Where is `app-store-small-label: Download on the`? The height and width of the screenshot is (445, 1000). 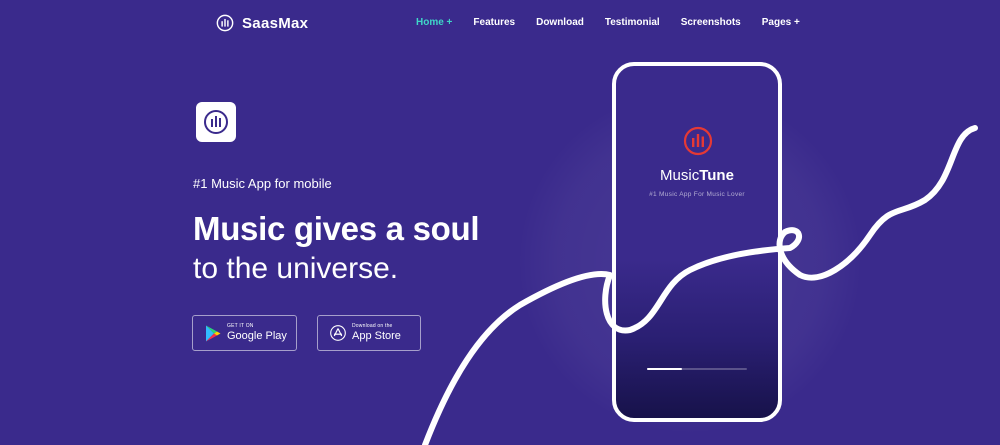 app-store-small-label: Download on the is located at coordinates (372, 326).